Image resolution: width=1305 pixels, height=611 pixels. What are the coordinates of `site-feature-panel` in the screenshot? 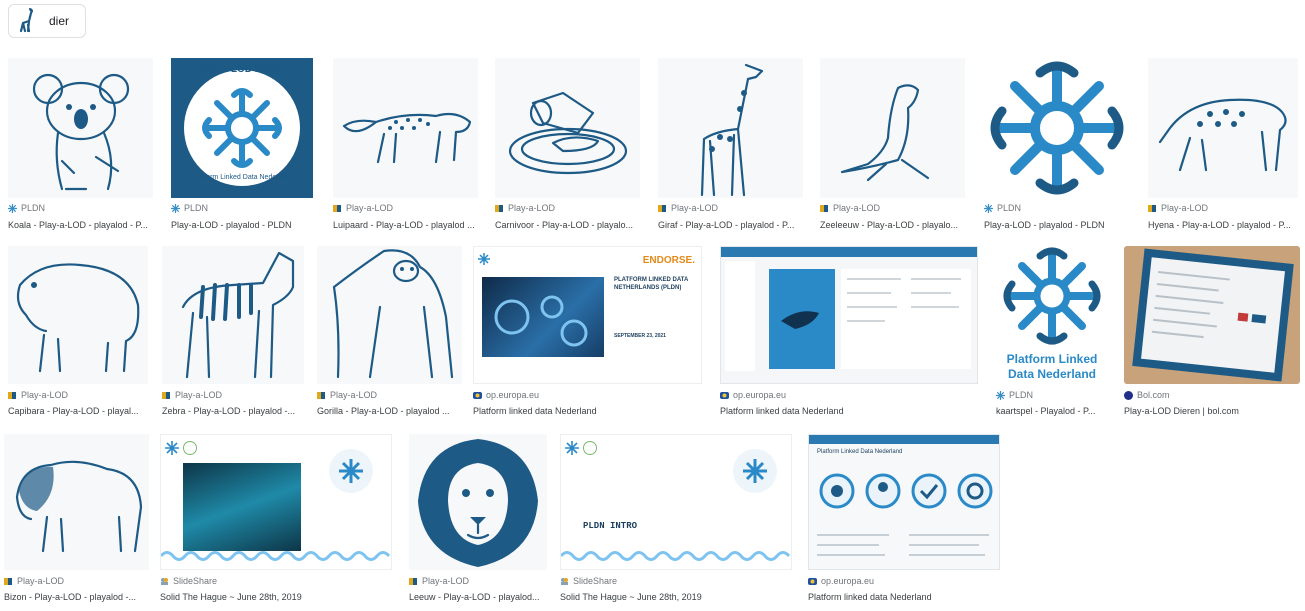 It's located at (802, 319).